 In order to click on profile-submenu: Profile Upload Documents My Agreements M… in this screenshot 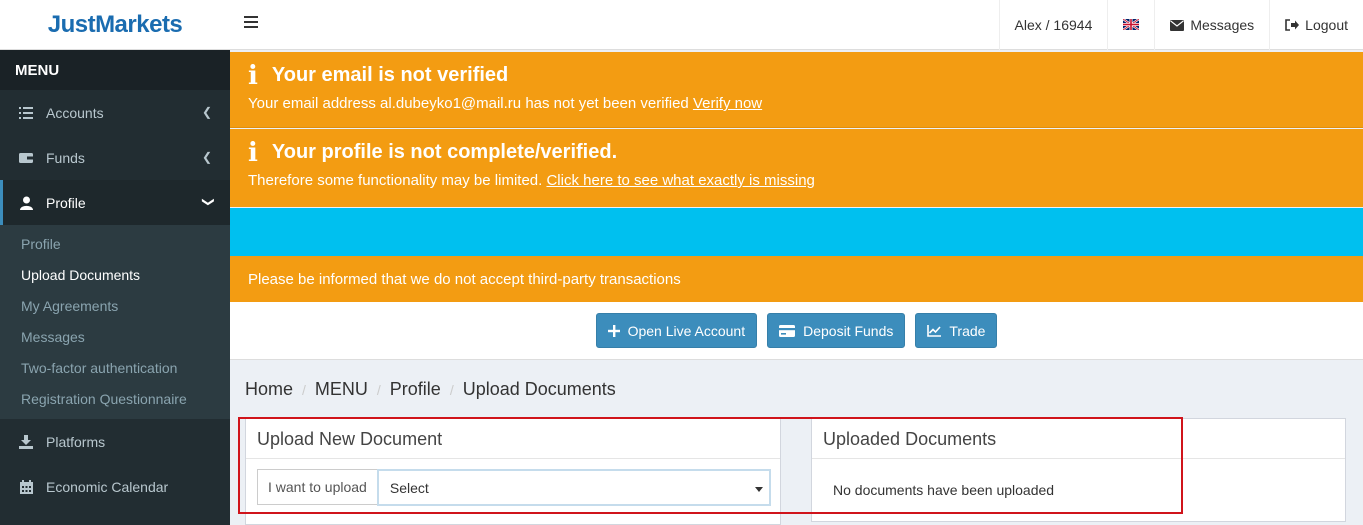, I will do `click(115, 322)`.